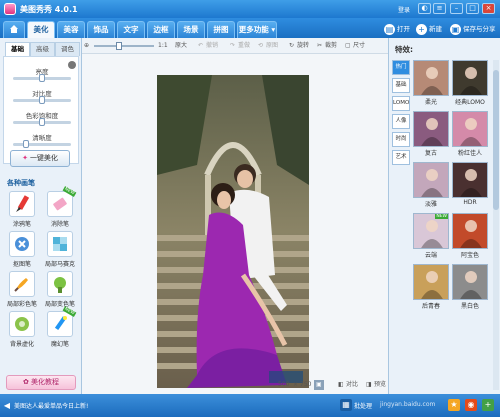  Describe the element at coordinates (244, 46) in the screenshot. I see `redo-button: 重做` at that location.